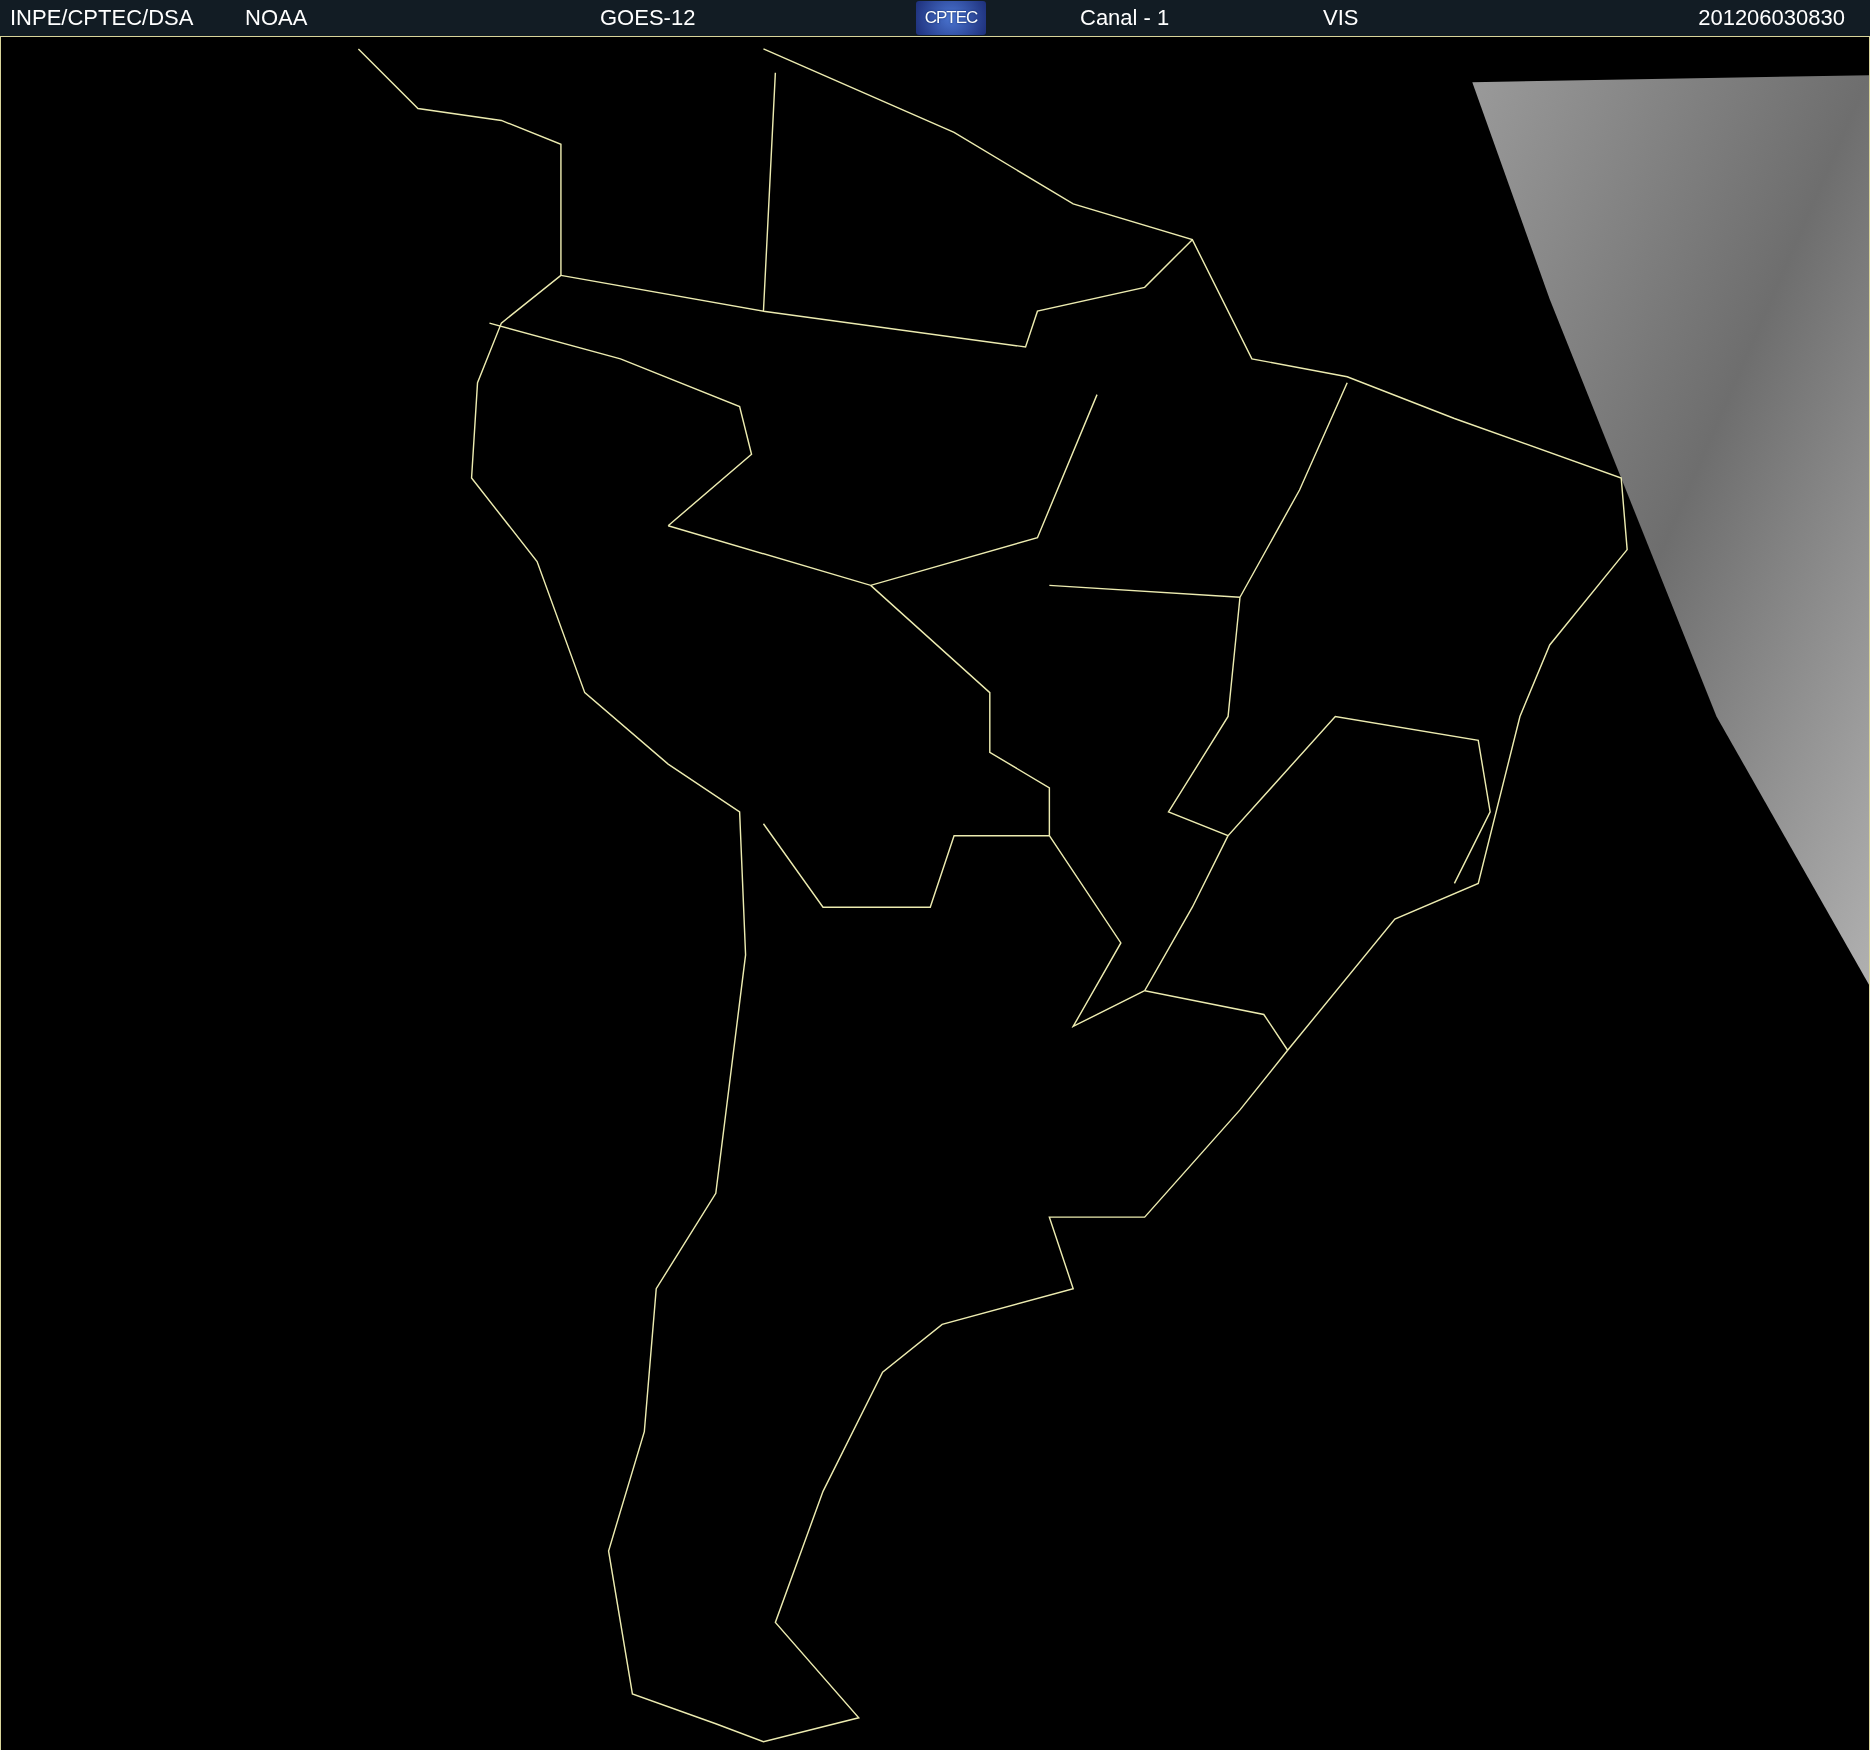  Describe the element at coordinates (1771, 18) in the screenshot. I see `timestamp-label: 201206030830` at that location.